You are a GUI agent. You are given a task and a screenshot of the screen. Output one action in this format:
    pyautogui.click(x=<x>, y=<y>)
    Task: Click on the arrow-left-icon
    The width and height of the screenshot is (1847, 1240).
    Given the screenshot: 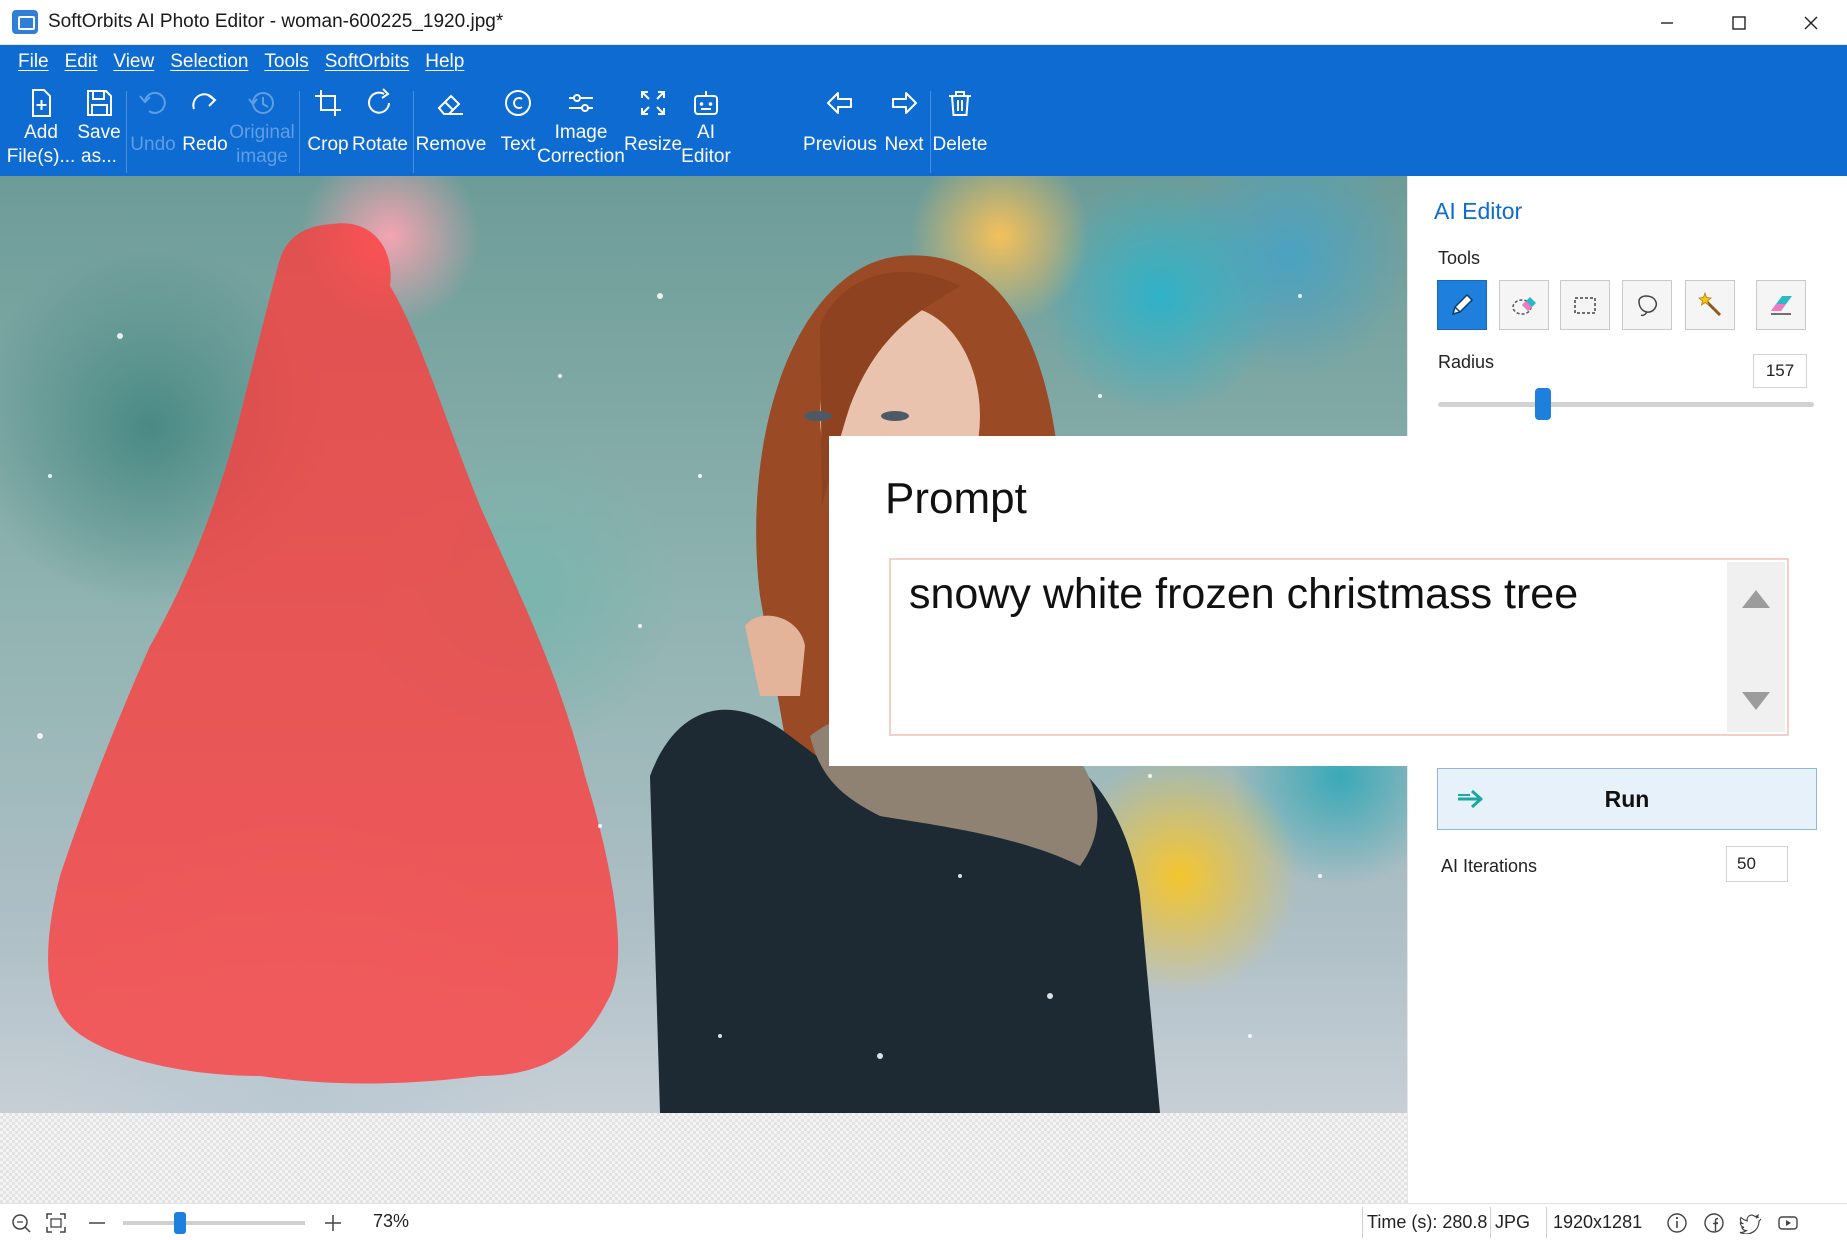 What is the action you would take?
    pyautogui.click(x=839, y=103)
    